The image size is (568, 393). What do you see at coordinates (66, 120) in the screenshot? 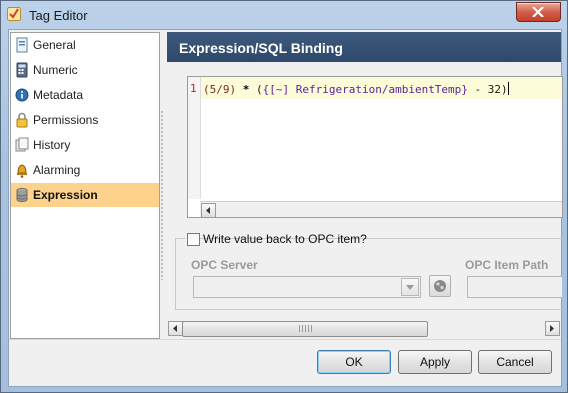
I see `nav-label-permissions: Permissions` at bounding box center [66, 120].